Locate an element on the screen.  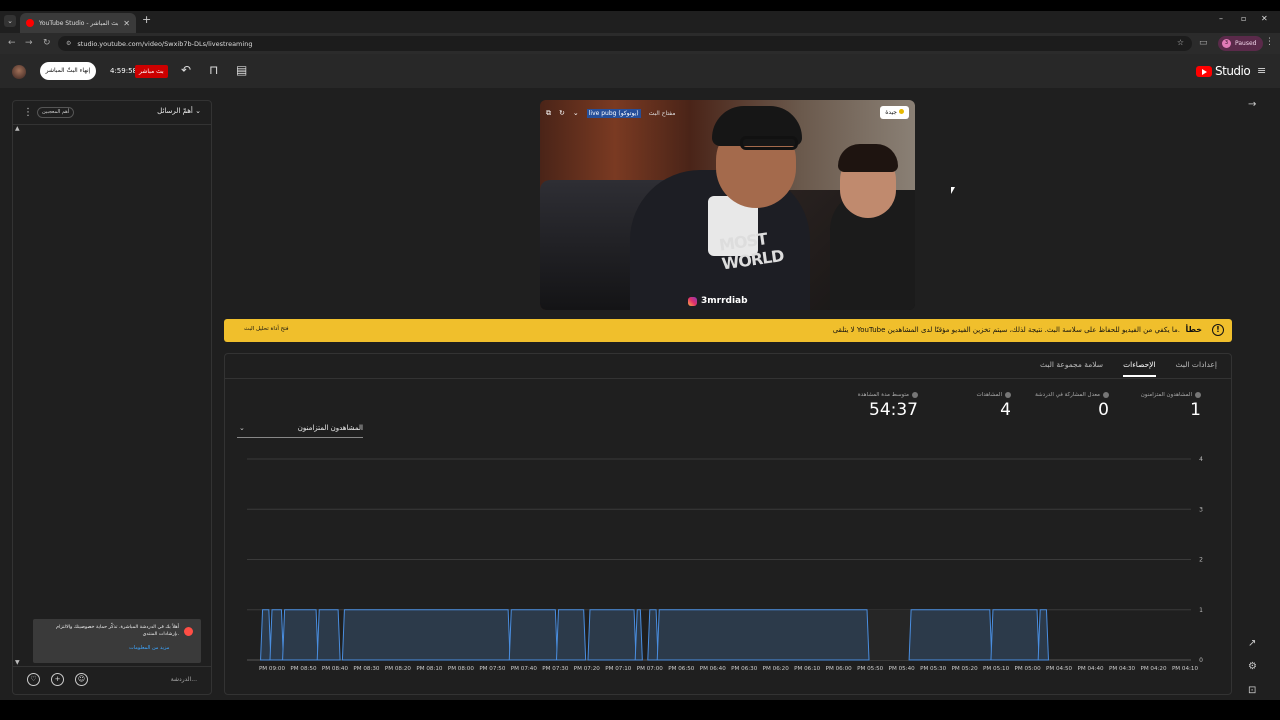
metric-dropdown: ⌄ المشاهدون المتزامنون is located at coordinates (300, 431).